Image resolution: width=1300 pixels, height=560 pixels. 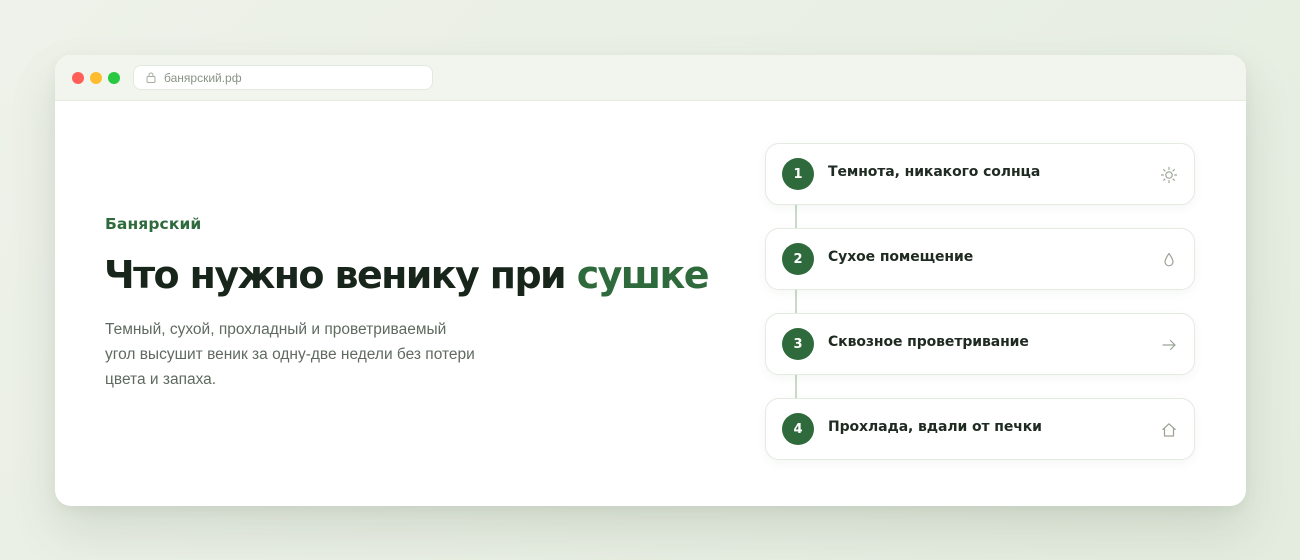 What do you see at coordinates (928, 342) in the screenshot?
I see `step-label: Сквозное проветривание` at bounding box center [928, 342].